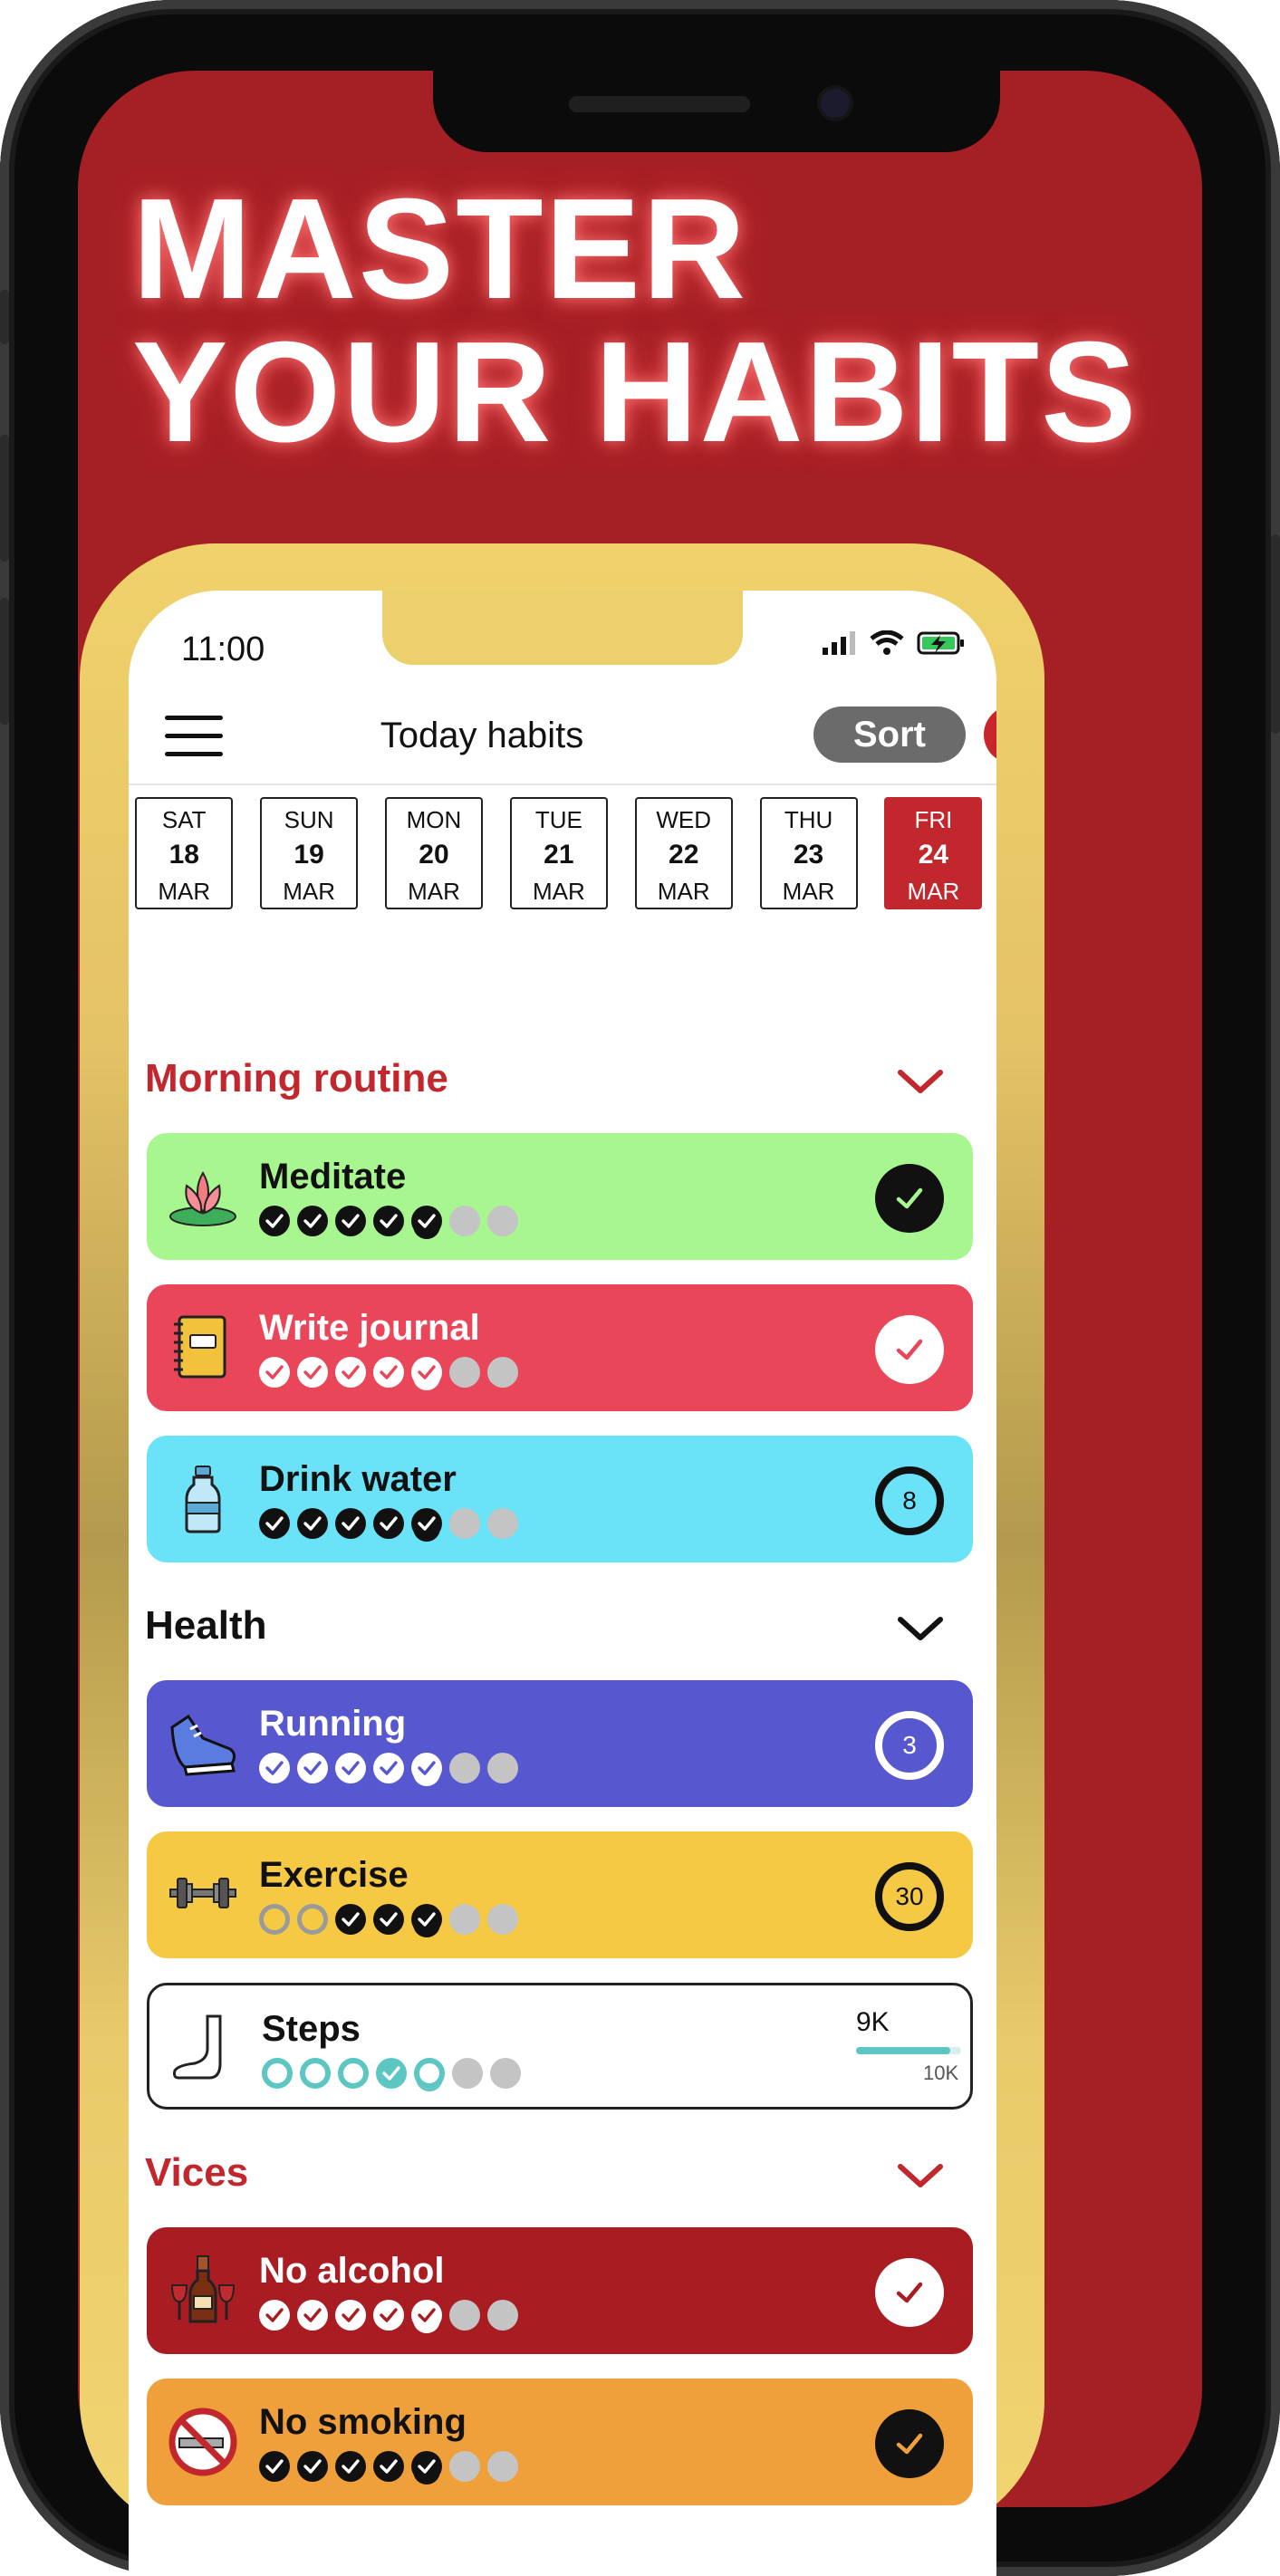  I want to click on habit-name: Meditate, so click(333, 1177).